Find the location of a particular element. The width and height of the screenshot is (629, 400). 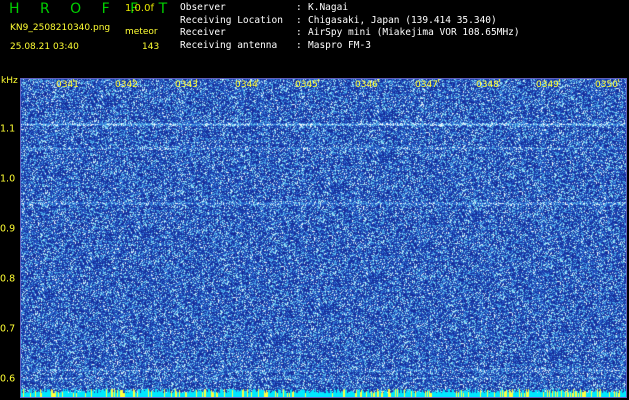

filename-label: KN9_2508210340.png is located at coordinates (60, 28).